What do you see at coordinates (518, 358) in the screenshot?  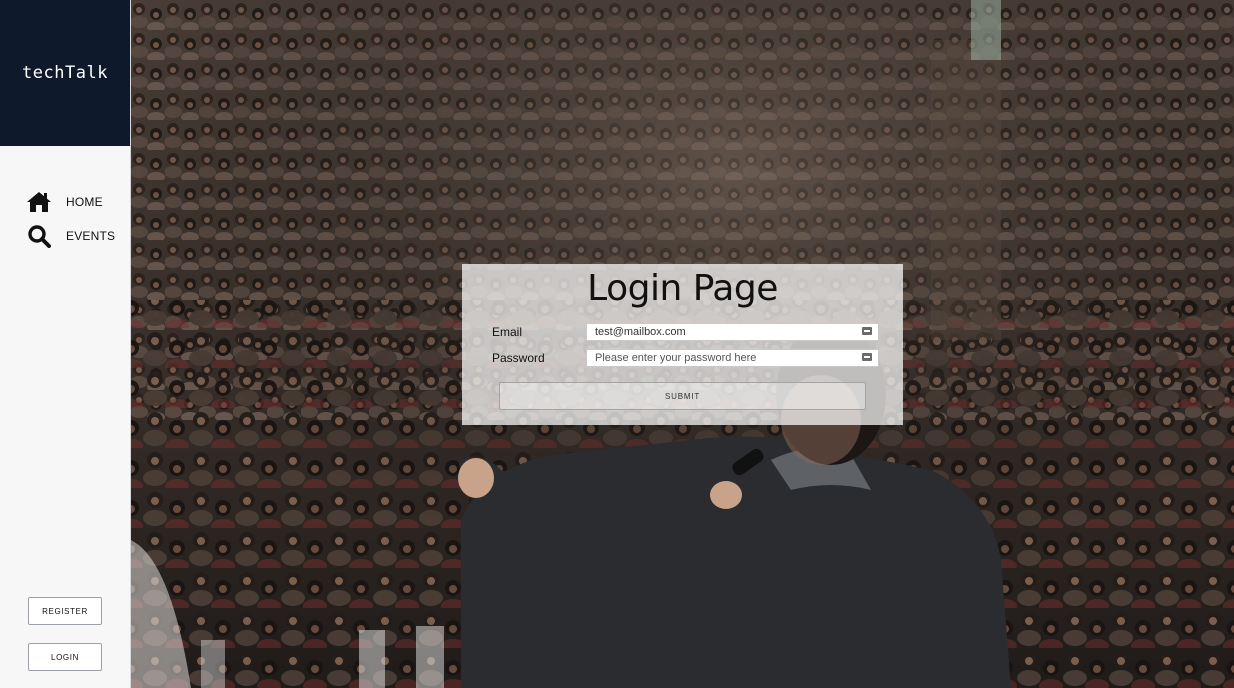 I see `password-label: Password` at bounding box center [518, 358].